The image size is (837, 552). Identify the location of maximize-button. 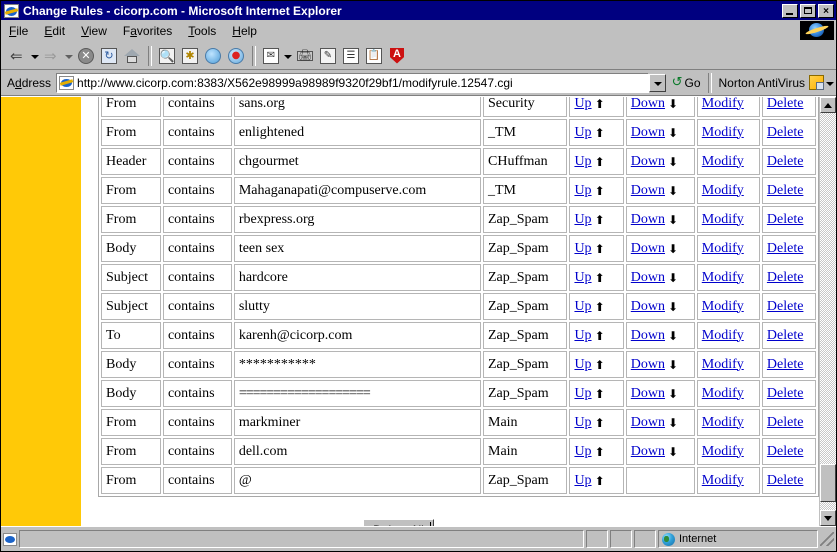
(808, 10).